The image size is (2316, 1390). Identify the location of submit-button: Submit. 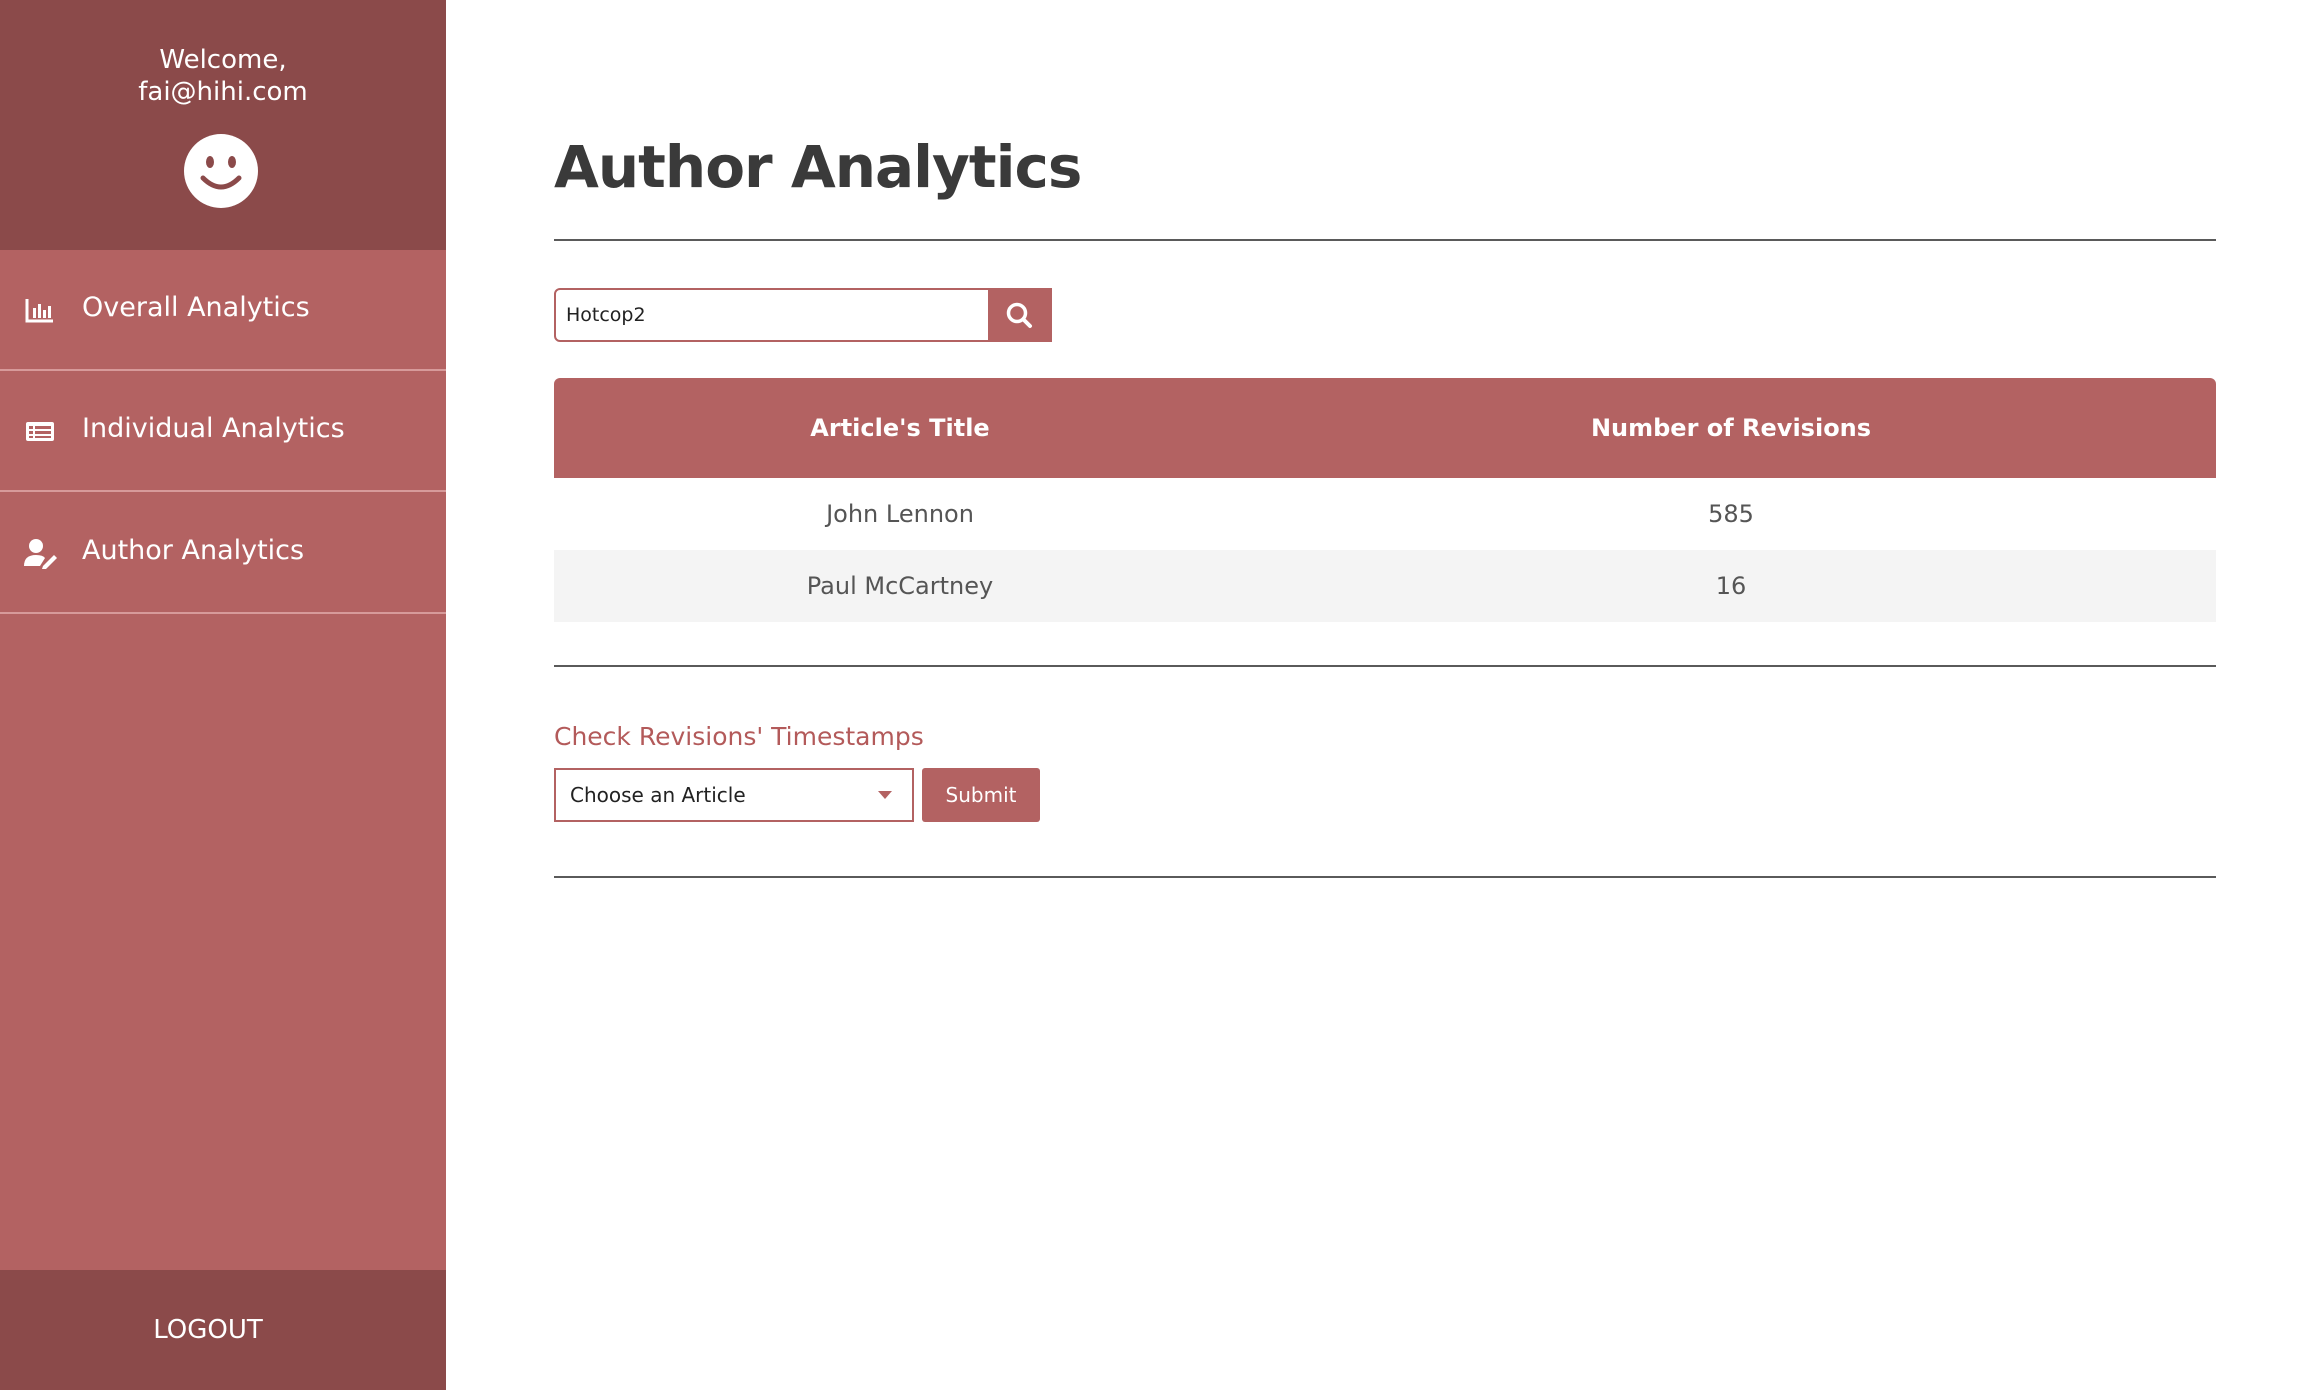
(981, 795).